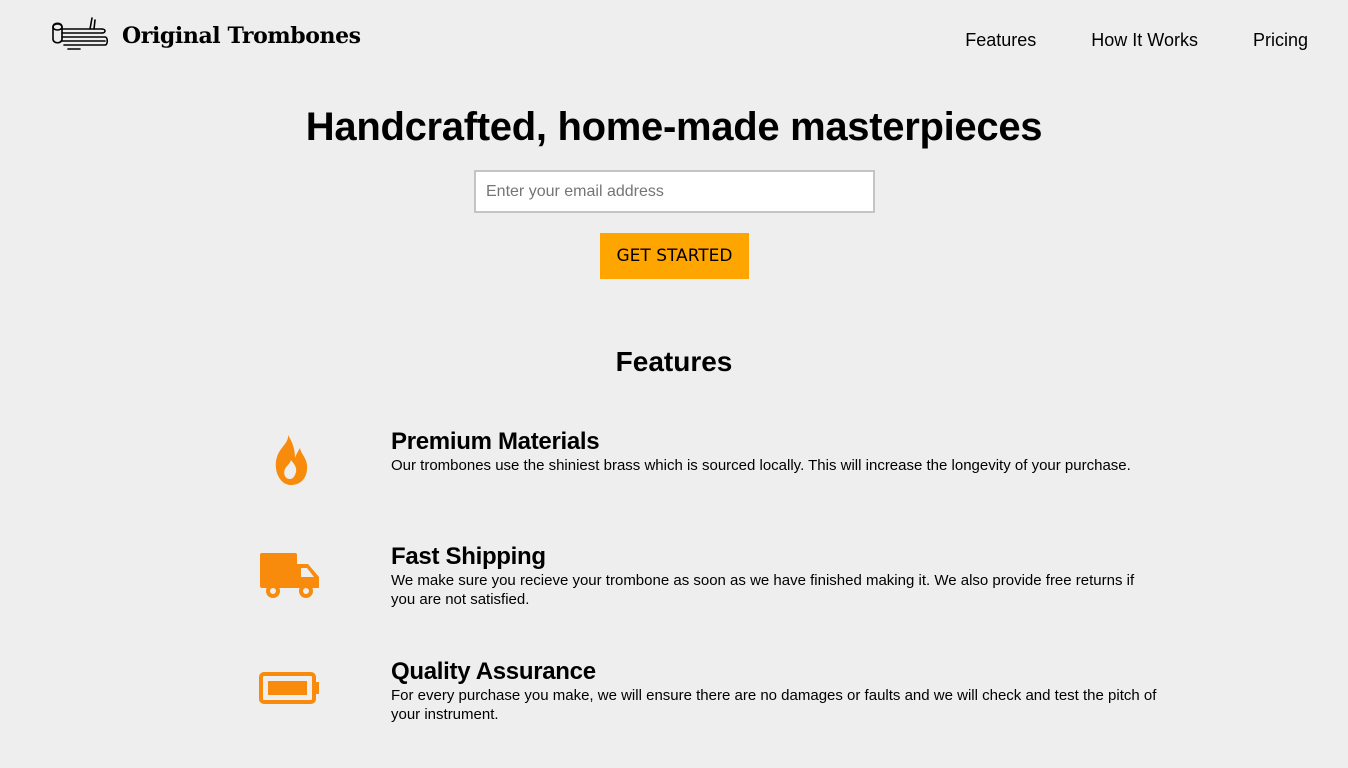  I want to click on feature-title: Fast Shipping, so click(468, 556).